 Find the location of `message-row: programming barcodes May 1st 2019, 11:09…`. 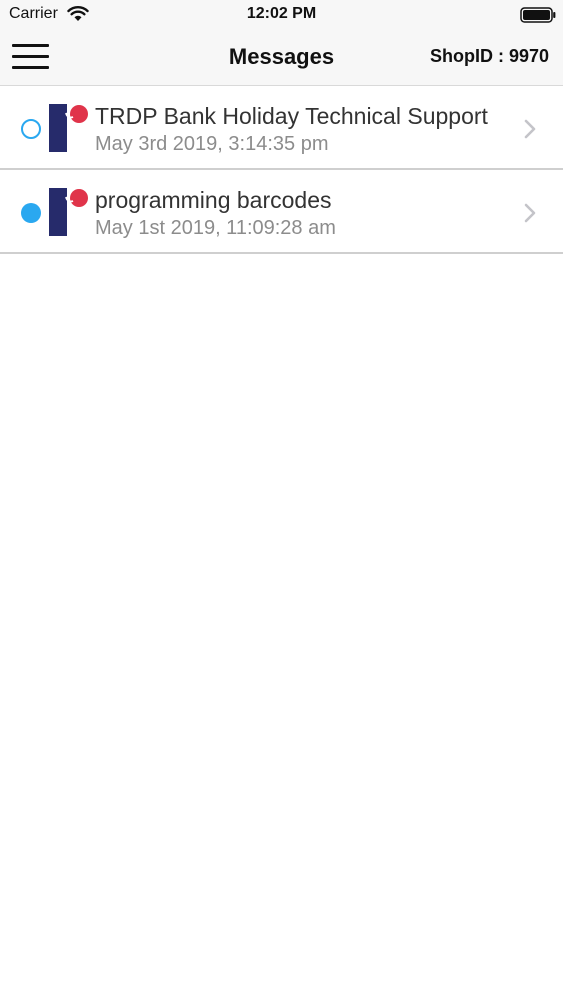

message-row: programming barcodes May 1st 2019, 11:09… is located at coordinates (281, 212).